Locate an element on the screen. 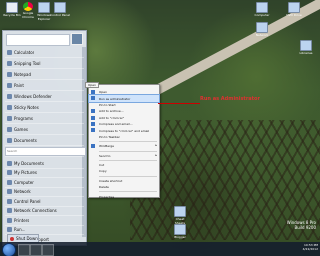  start-menu-item: Games is located at coordinates (44, 129).